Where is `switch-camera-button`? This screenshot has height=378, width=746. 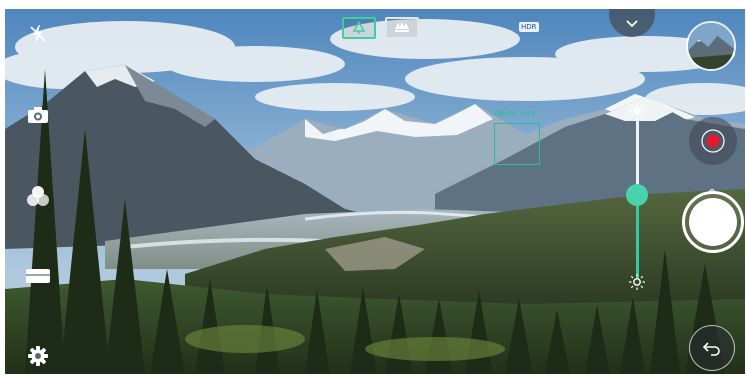
switch-camera-button is located at coordinates (38, 115).